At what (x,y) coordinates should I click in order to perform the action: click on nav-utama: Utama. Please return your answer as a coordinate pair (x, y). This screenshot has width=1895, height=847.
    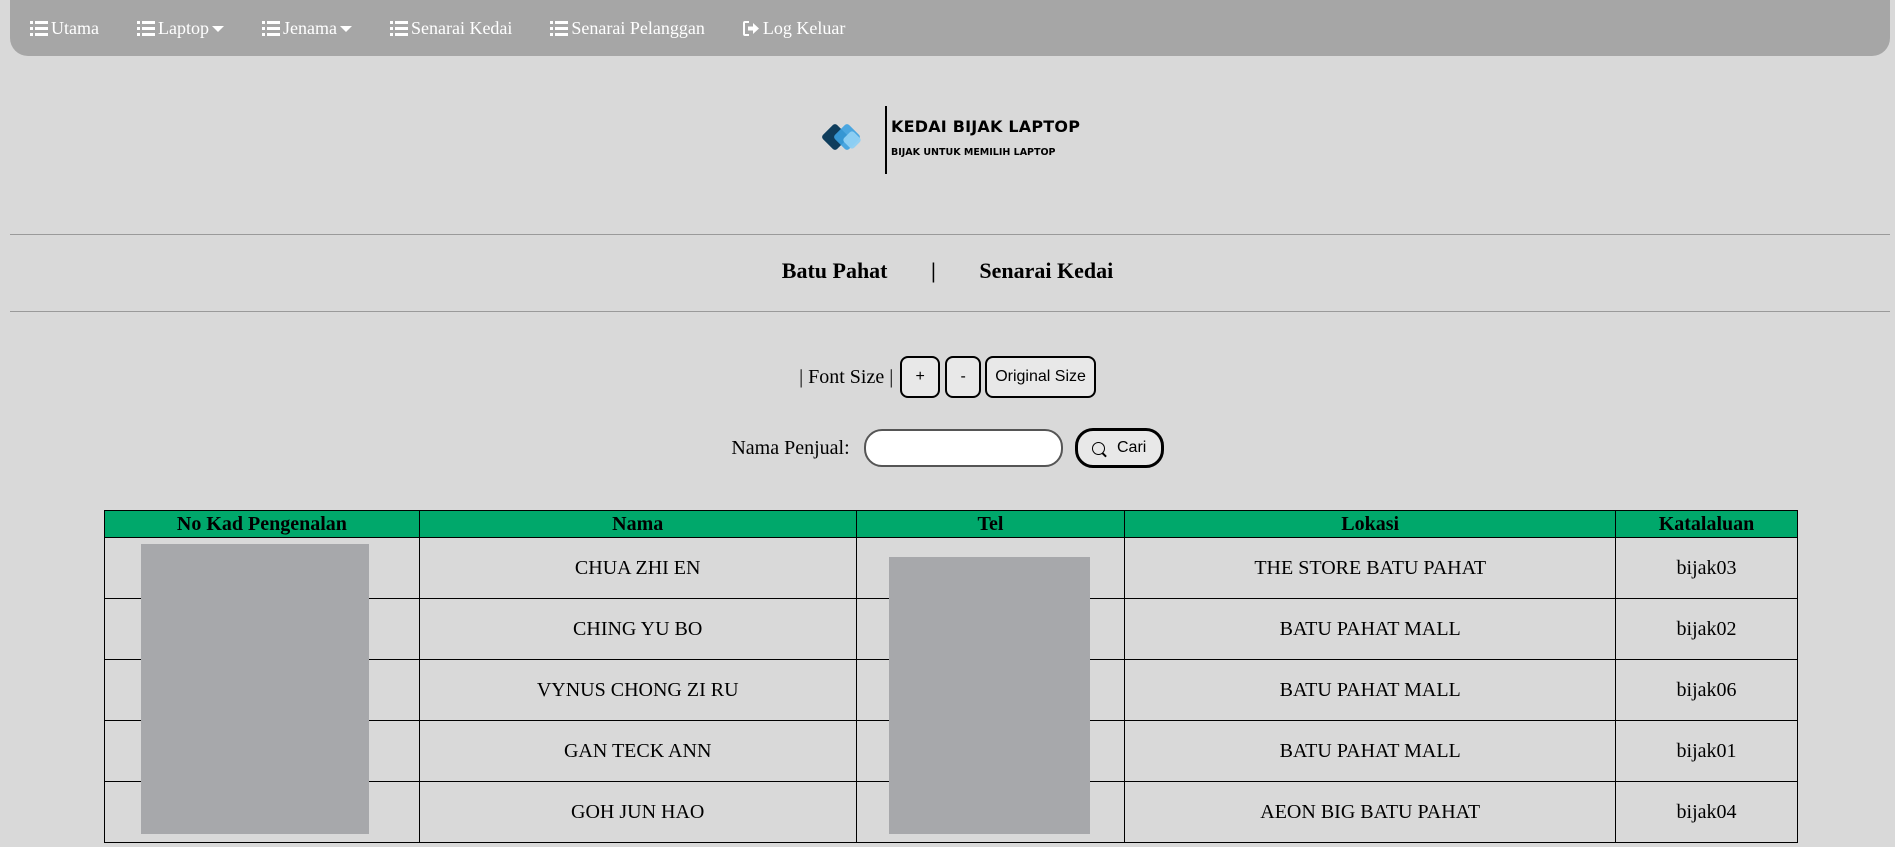
    Looking at the image, I should click on (64, 28).